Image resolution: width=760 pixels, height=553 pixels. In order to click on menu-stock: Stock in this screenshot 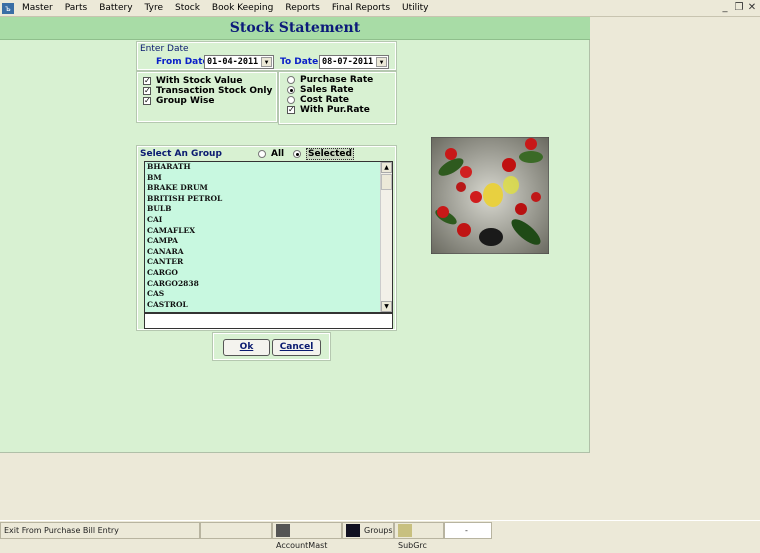, I will do `click(187, 8)`.